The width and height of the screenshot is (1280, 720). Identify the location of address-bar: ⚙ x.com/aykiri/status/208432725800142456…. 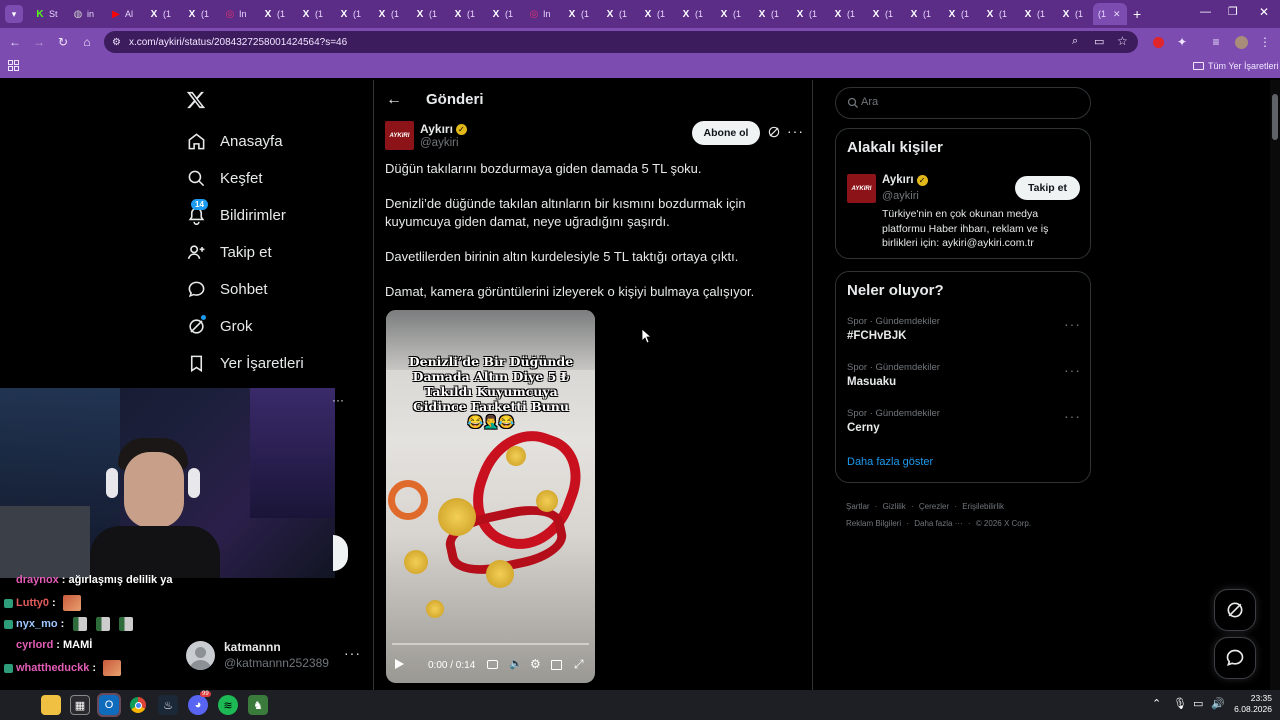
(621, 42).